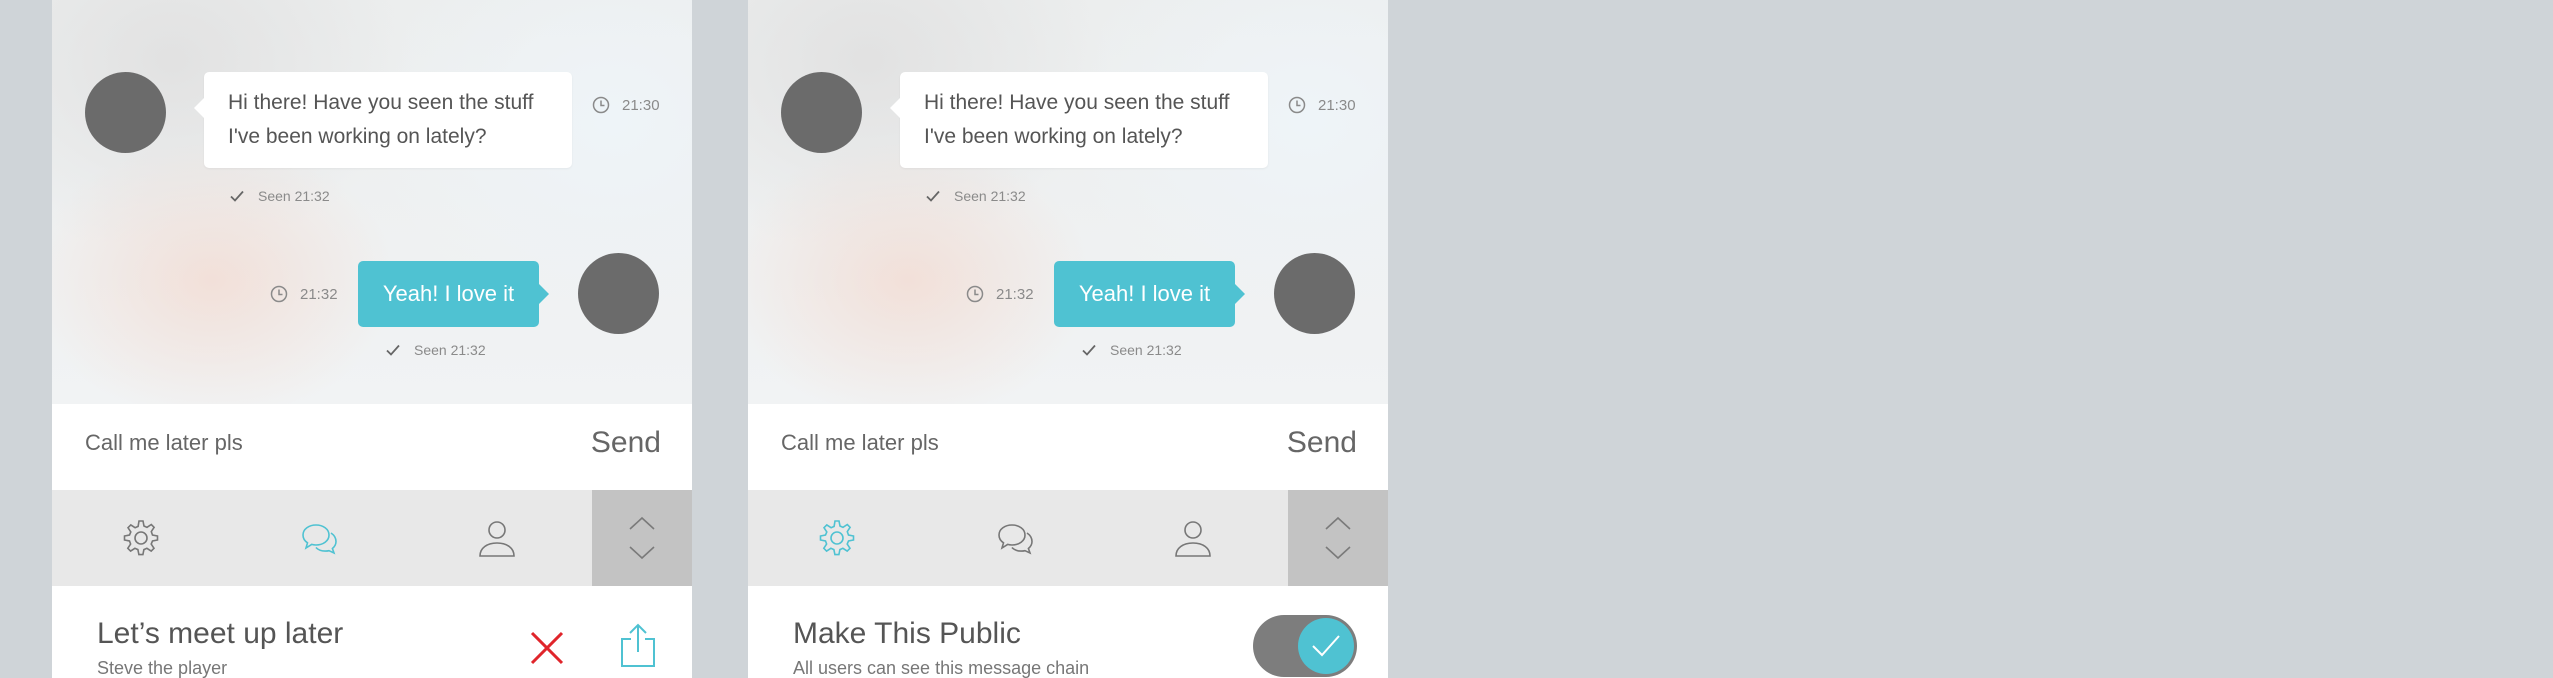  I want to click on notification-card: Let’s meet up later Steve the player, so click(372, 632).